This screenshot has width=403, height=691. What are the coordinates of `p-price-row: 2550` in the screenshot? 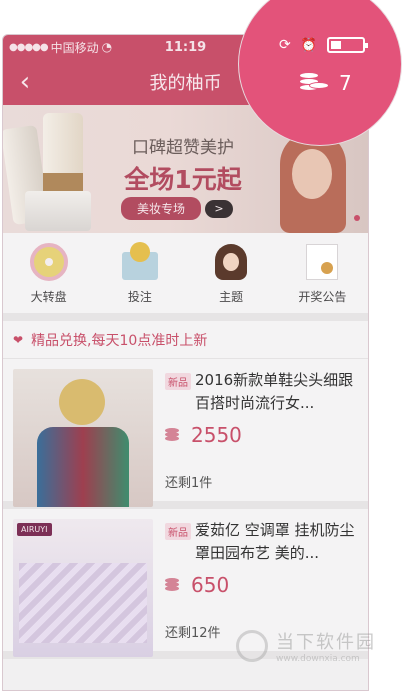 It's located at (261, 435).